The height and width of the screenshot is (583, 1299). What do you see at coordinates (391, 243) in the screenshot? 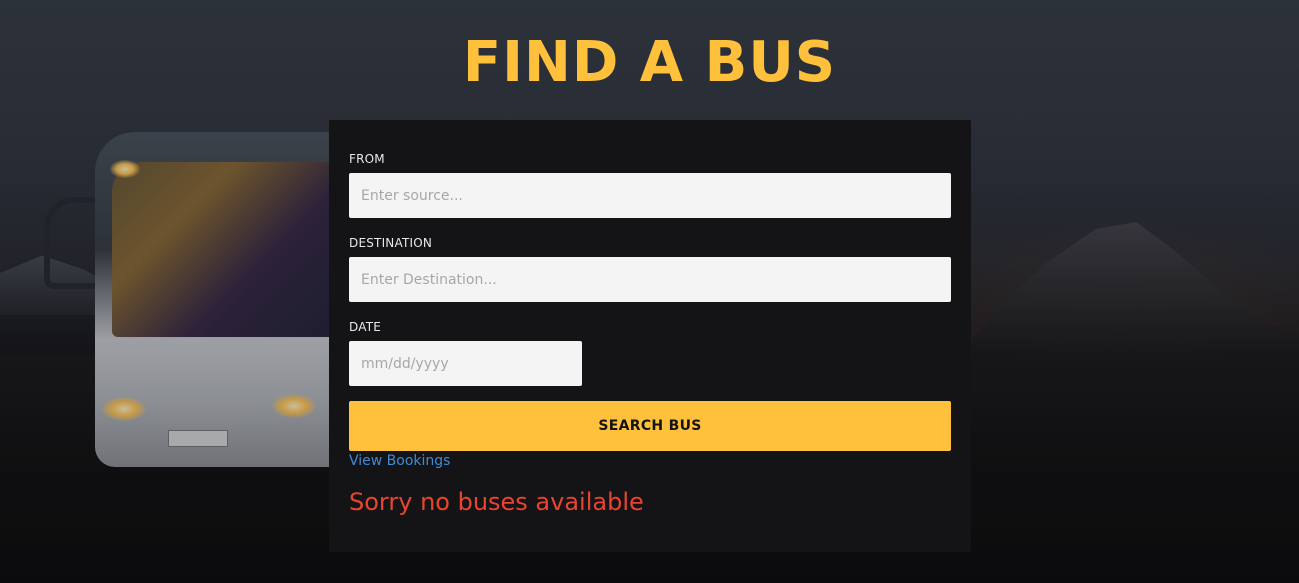
I see `destination-label: DESTINATION` at bounding box center [391, 243].